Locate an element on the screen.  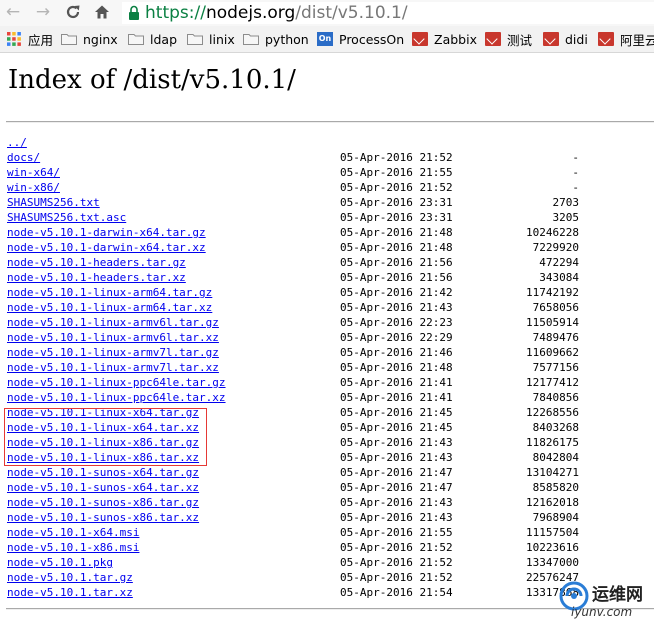
bookmark-label: 应用 is located at coordinates (41, 40).